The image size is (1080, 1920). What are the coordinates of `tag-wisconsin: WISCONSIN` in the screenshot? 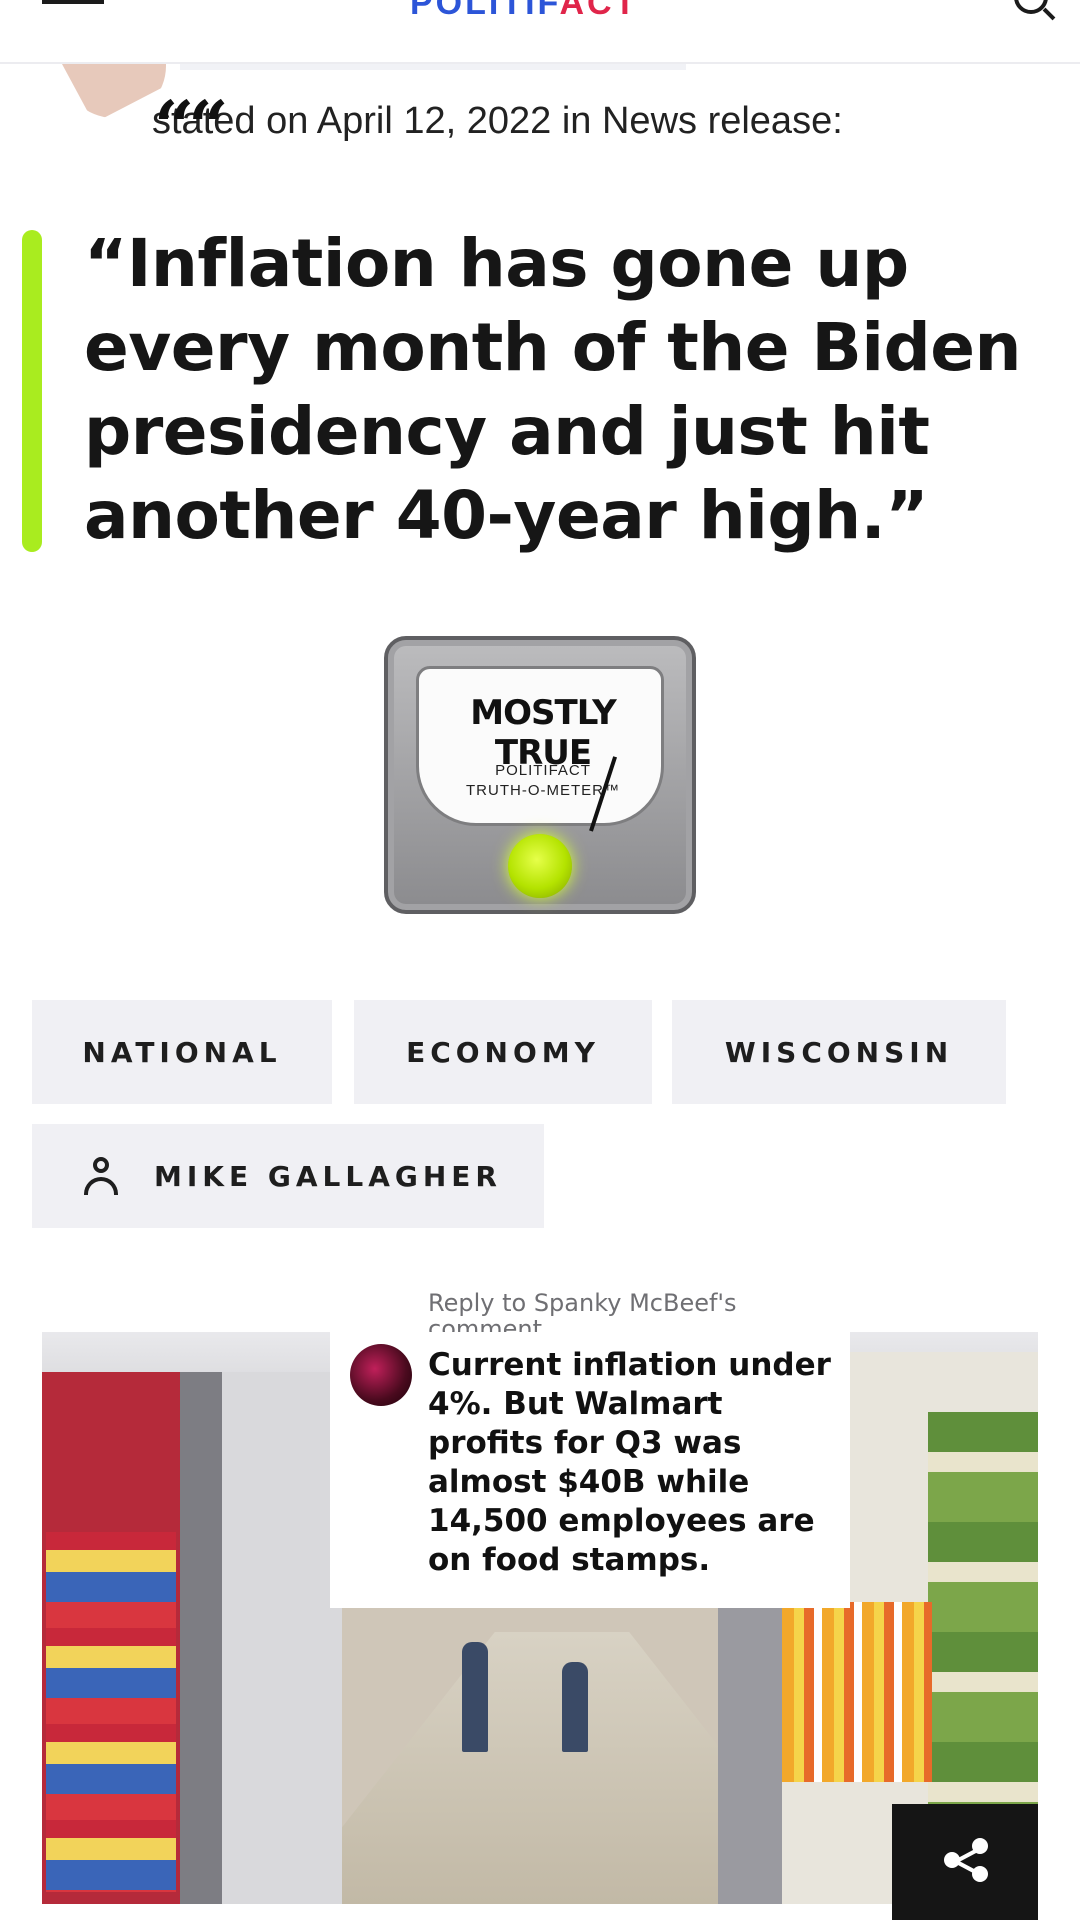 It's located at (839, 1052).